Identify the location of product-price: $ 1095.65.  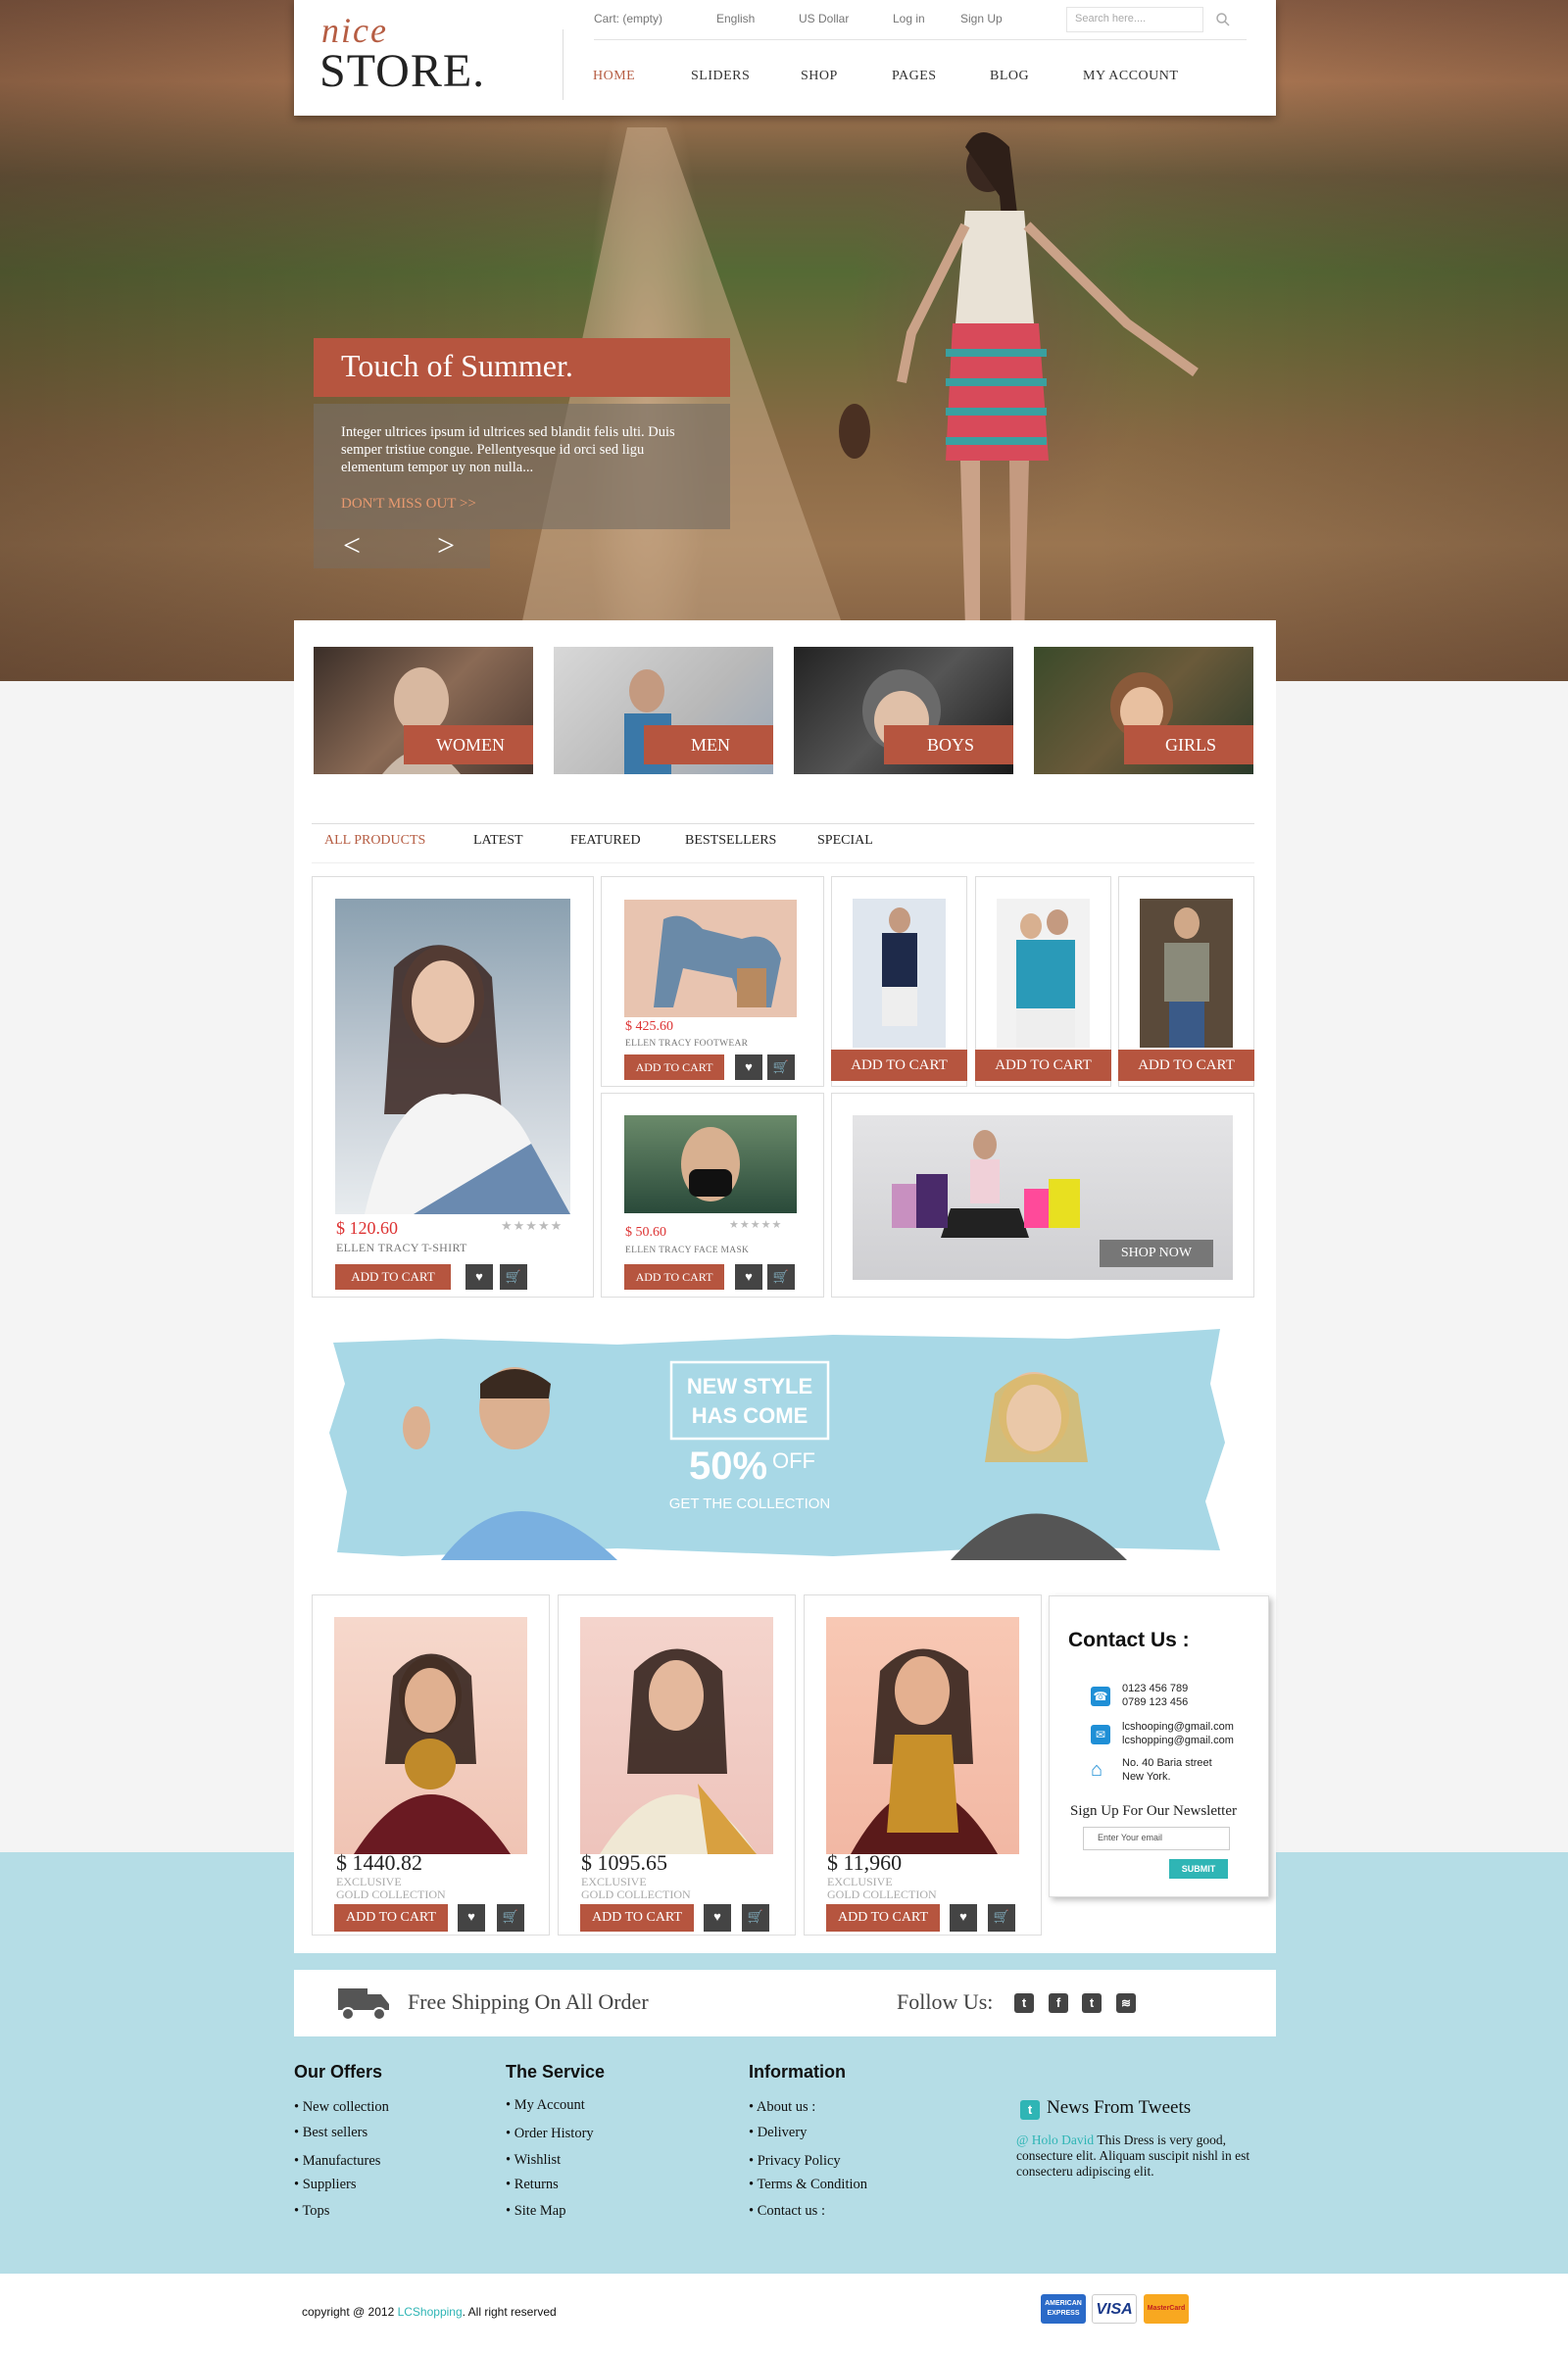
(624, 1863).